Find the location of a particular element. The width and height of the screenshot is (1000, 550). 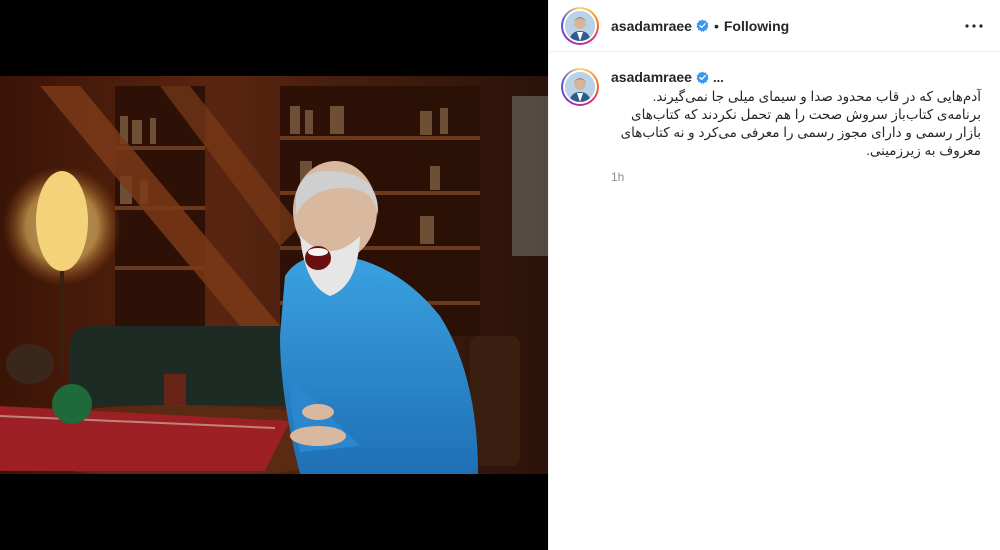

following-button: Following is located at coordinates (756, 26).